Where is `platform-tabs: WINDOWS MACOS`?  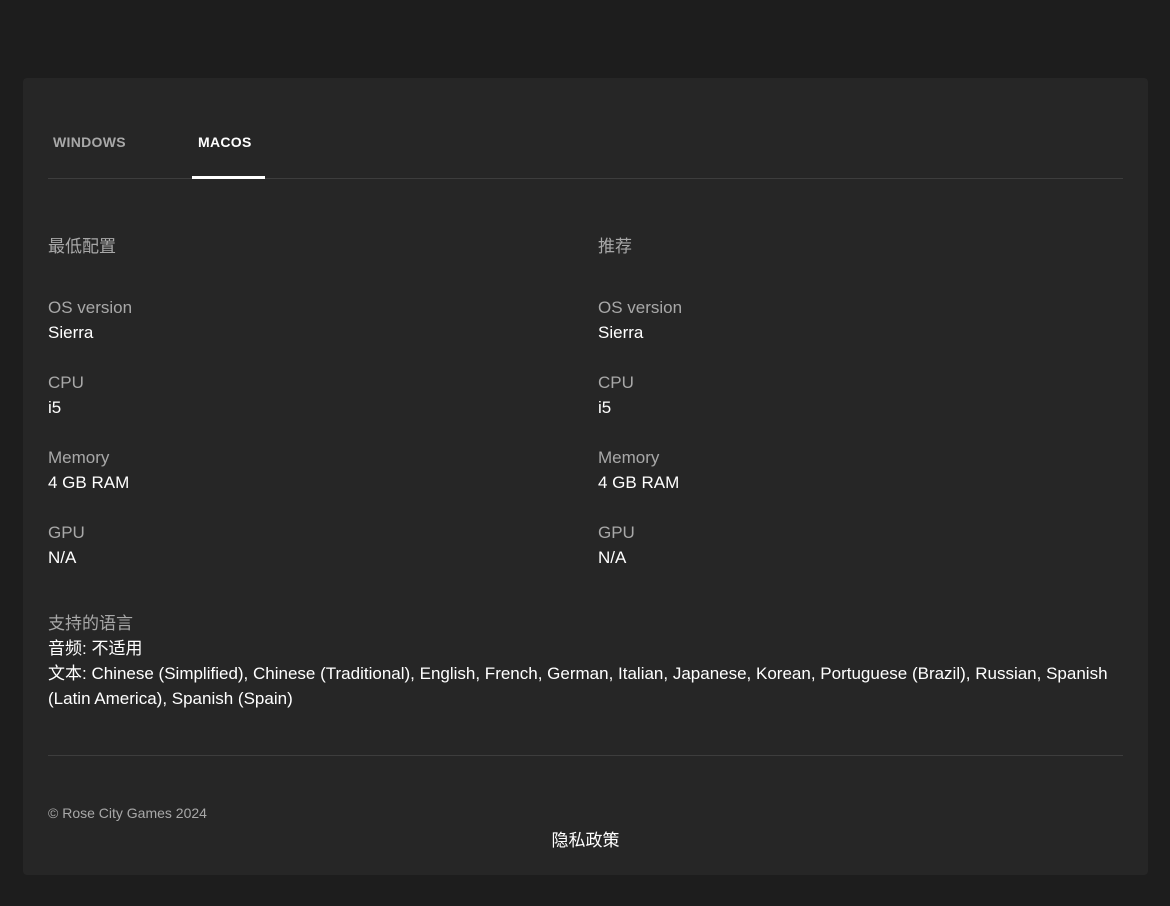 platform-tabs: WINDOWS MACOS is located at coordinates (585, 128).